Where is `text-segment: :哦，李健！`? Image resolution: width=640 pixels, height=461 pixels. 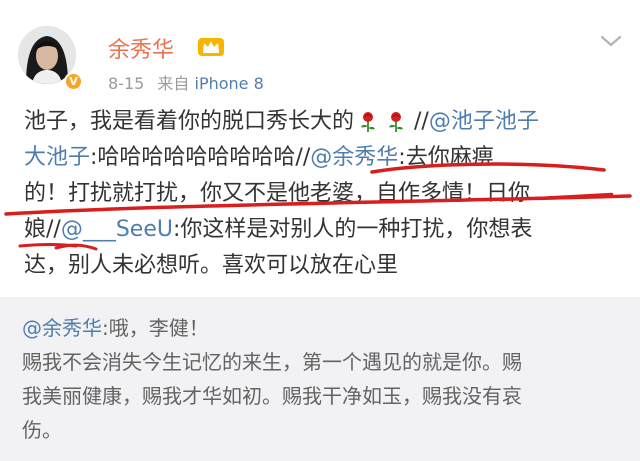
text-segment: :哦，李健！ is located at coordinates (155, 328).